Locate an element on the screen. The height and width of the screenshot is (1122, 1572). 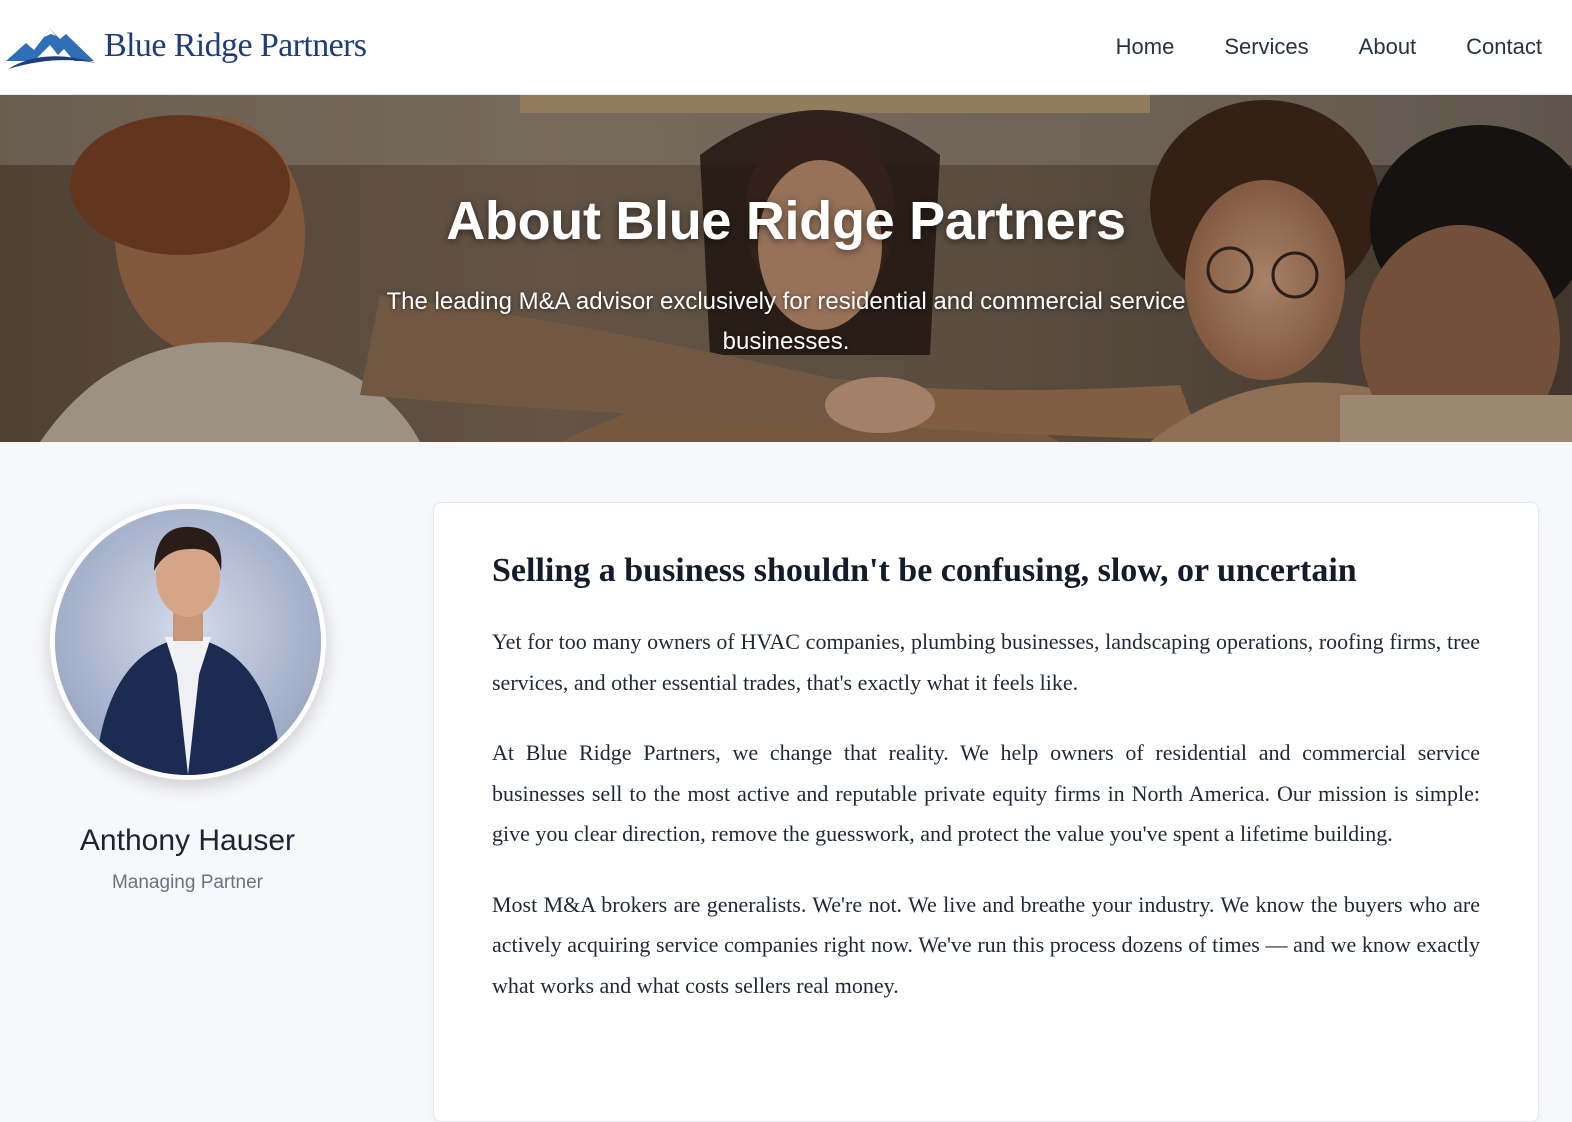
avatar is located at coordinates (187, 642).